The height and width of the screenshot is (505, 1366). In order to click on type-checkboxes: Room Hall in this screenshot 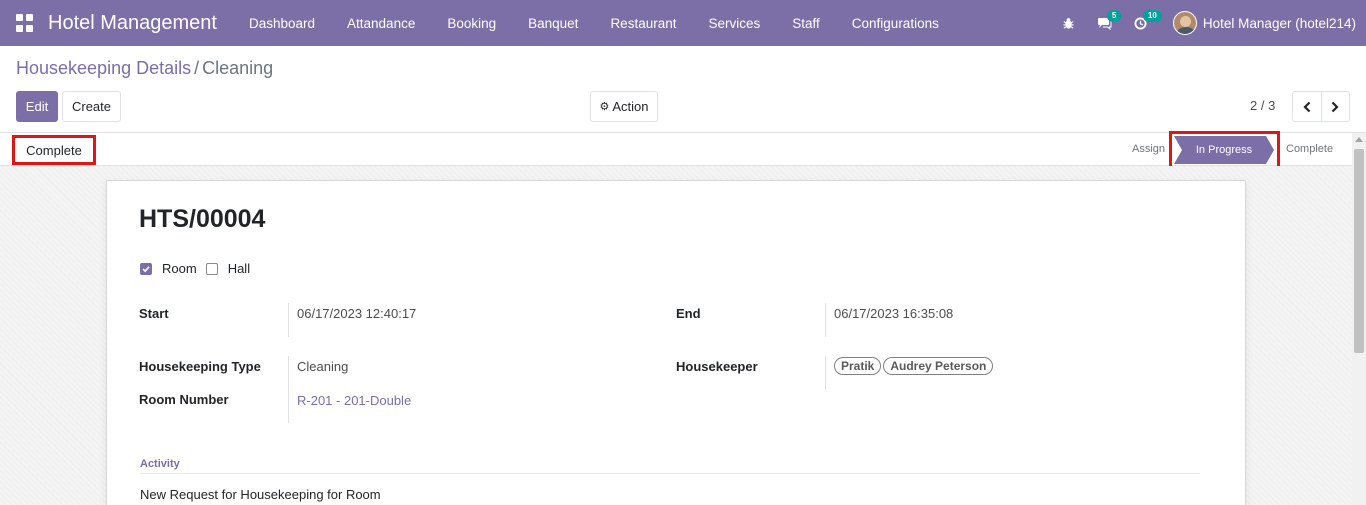, I will do `click(199, 268)`.